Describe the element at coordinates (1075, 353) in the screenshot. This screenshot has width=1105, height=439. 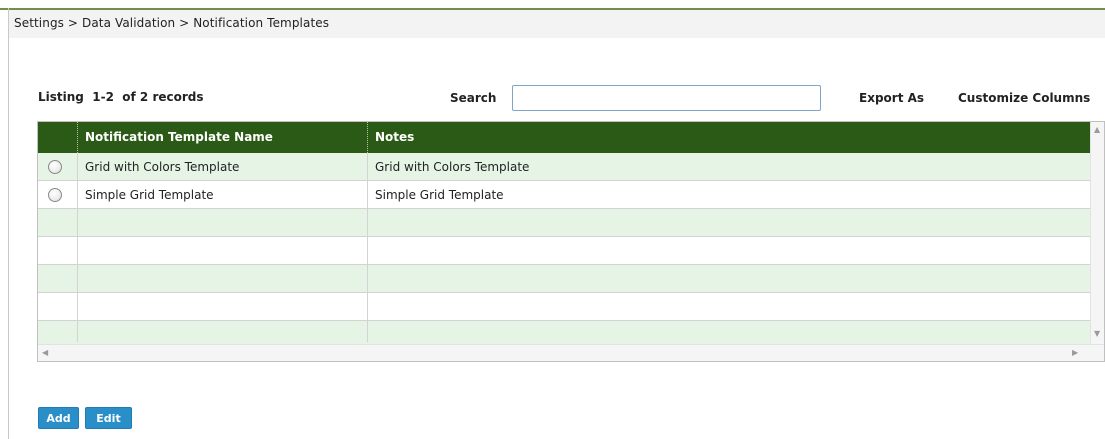
I see `scroll-right-icon: ▶` at that location.